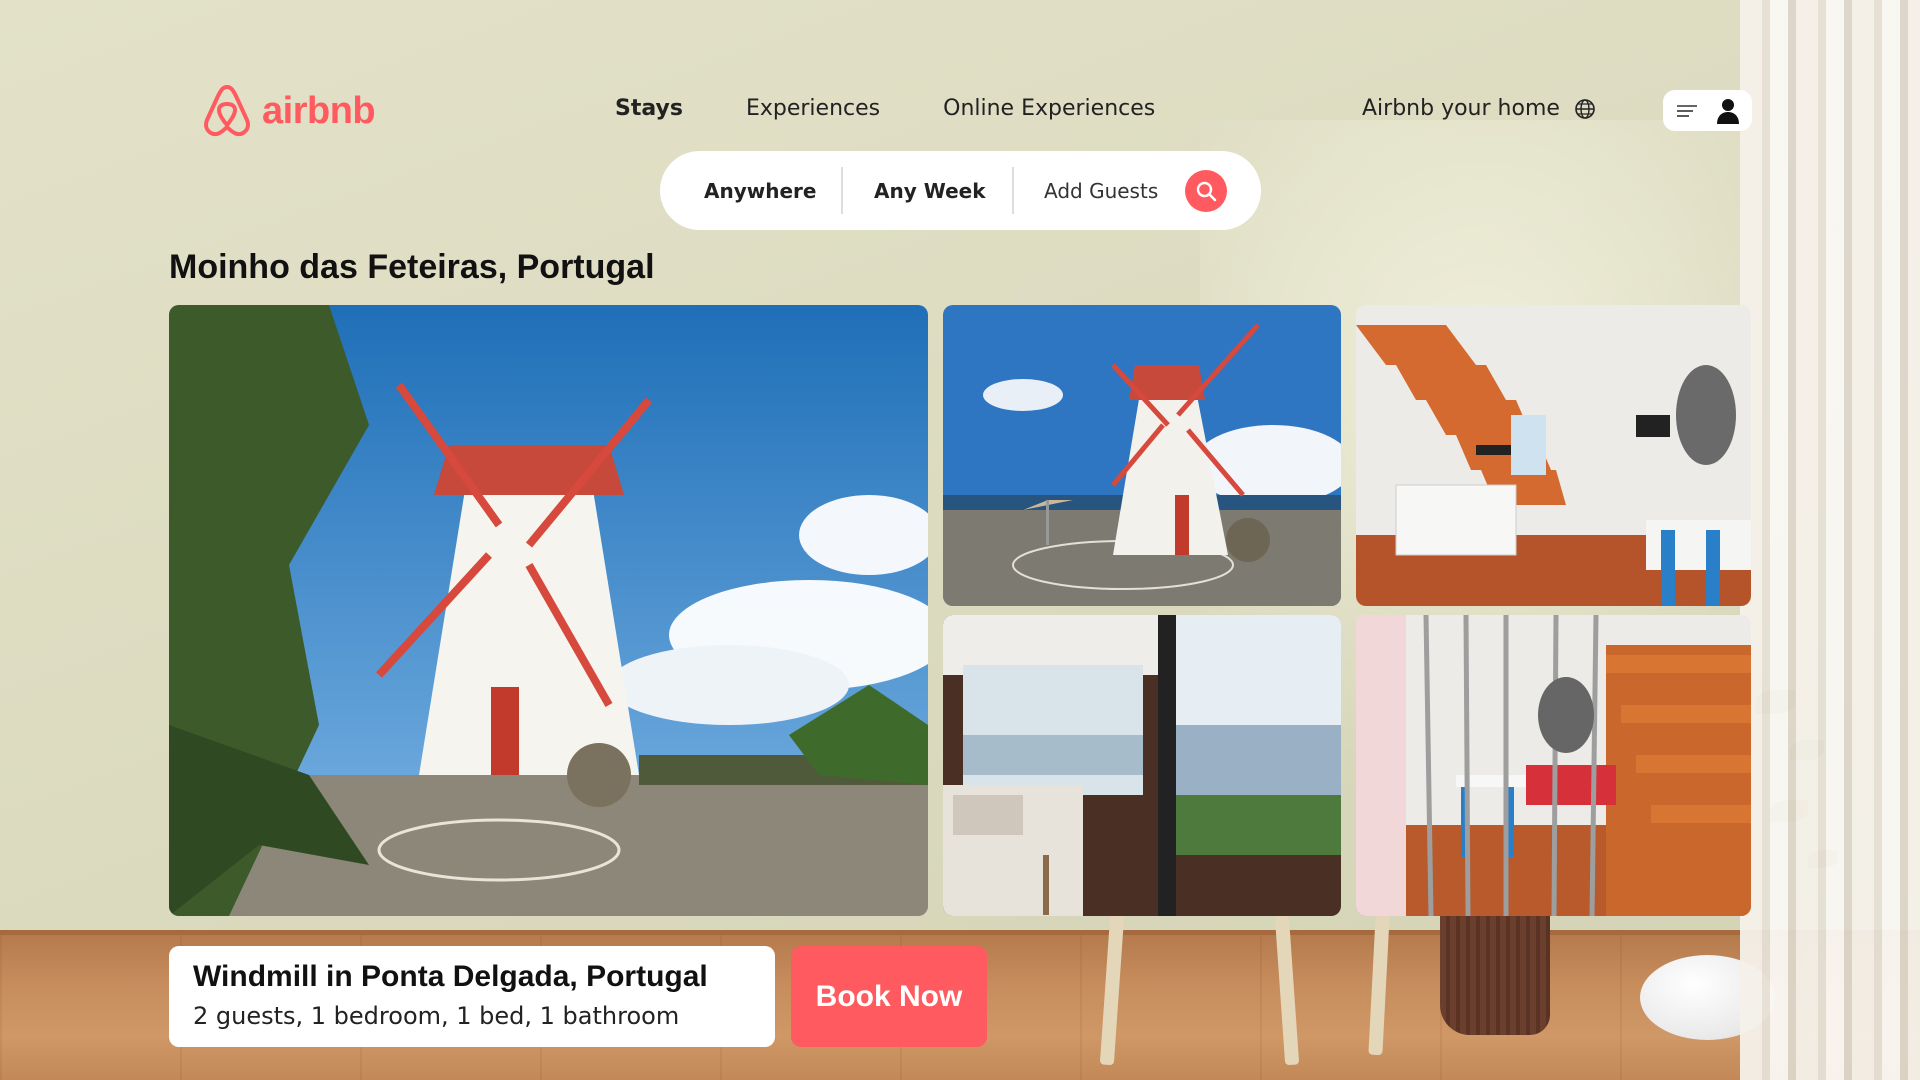 The height and width of the screenshot is (1080, 1920). I want to click on kitchen-stairs-photo, so click(1553, 455).